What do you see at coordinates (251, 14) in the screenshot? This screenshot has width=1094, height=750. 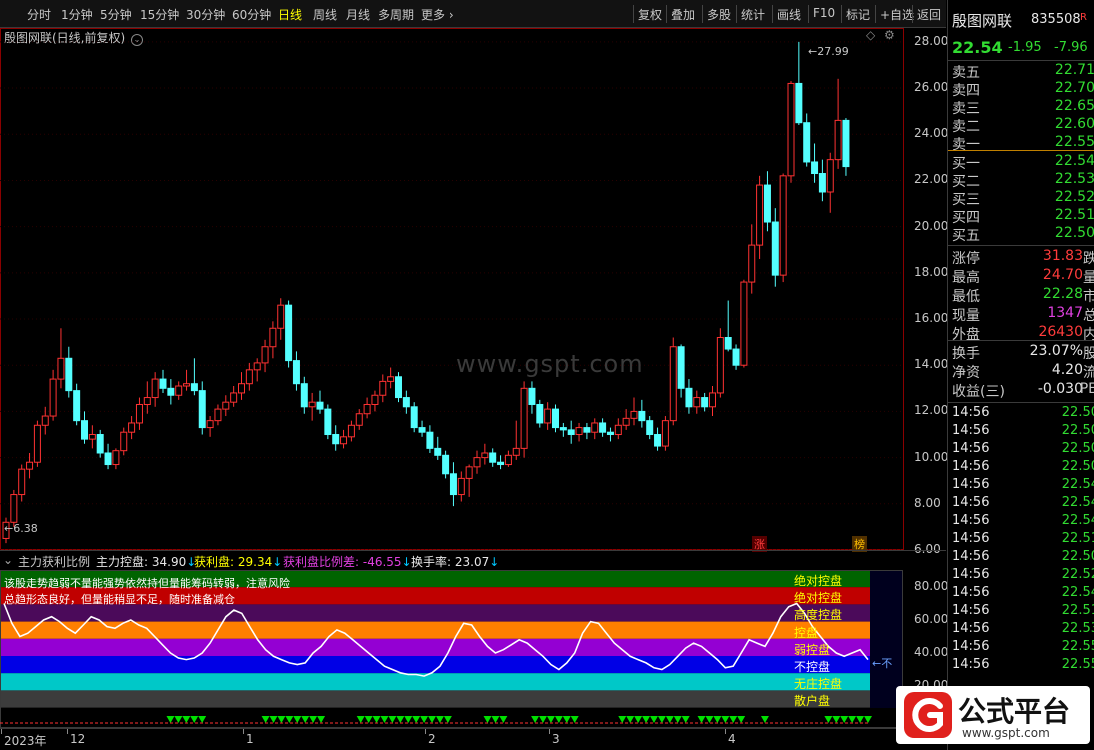 I see `period-tab-5: 60分钟` at bounding box center [251, 14].